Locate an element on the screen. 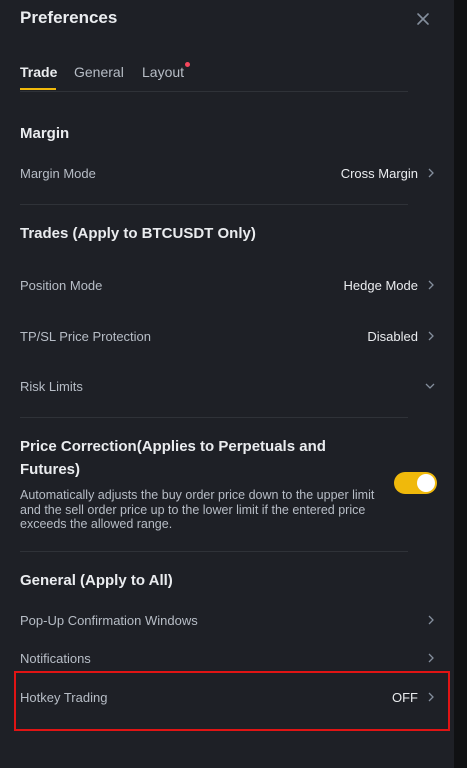 This screenshot has width=467, height=768. popup-confirmation-row: Pop-Up Confirmation Windows is located at coordinates (228, 620).